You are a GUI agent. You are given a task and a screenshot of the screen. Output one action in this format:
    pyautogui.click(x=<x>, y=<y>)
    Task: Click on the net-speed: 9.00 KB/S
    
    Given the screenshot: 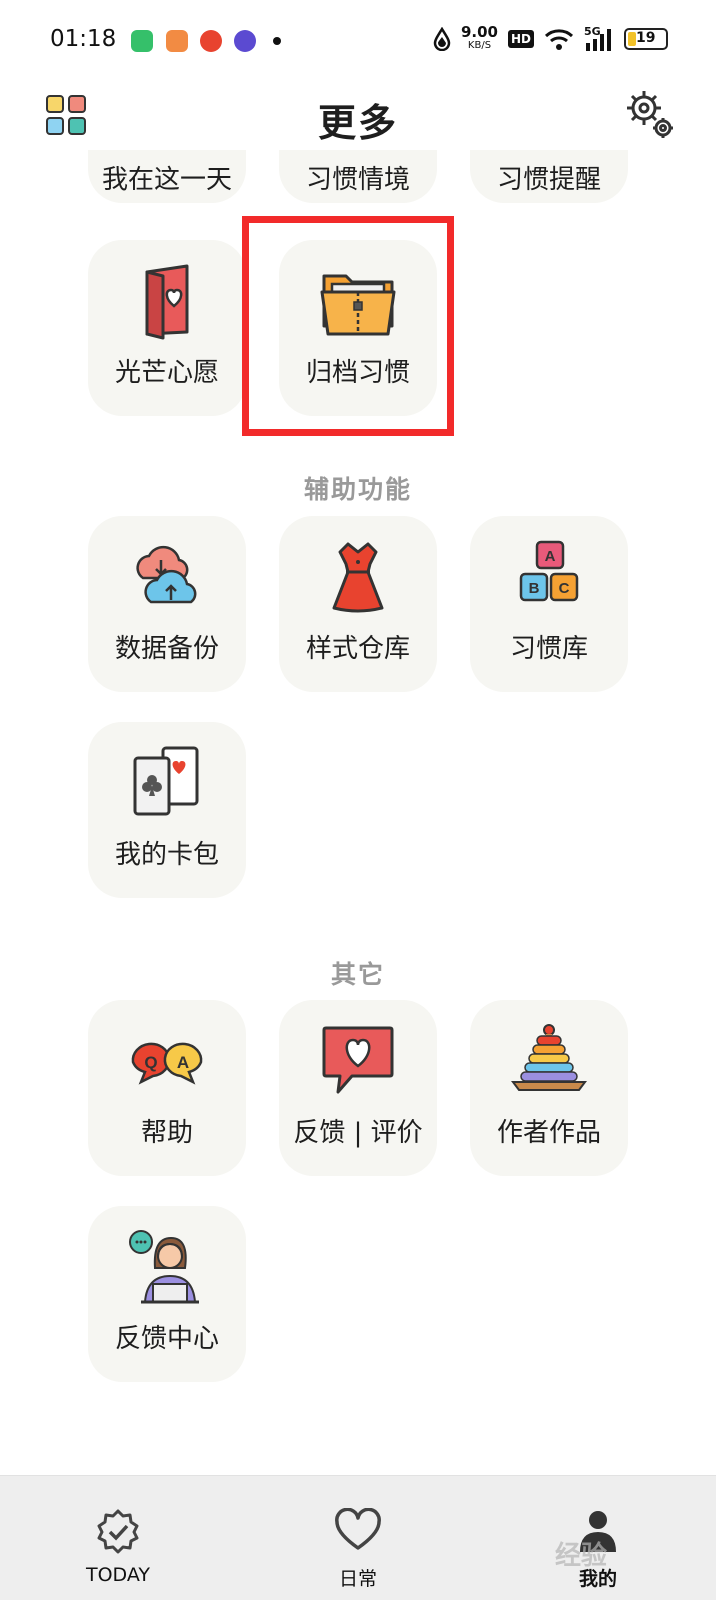 What is the action you would take?
    pyautogui.click(x=479, y=37)
    